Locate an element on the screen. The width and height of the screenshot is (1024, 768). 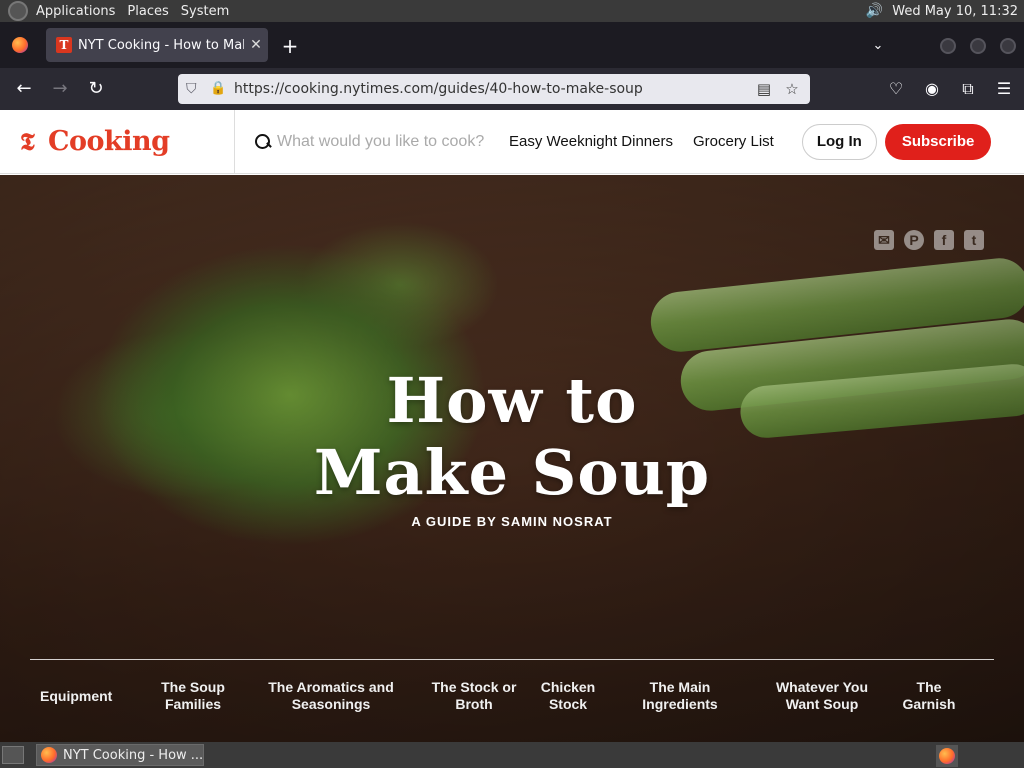
menu-applications: Applications is located at coordinates (75, 11).